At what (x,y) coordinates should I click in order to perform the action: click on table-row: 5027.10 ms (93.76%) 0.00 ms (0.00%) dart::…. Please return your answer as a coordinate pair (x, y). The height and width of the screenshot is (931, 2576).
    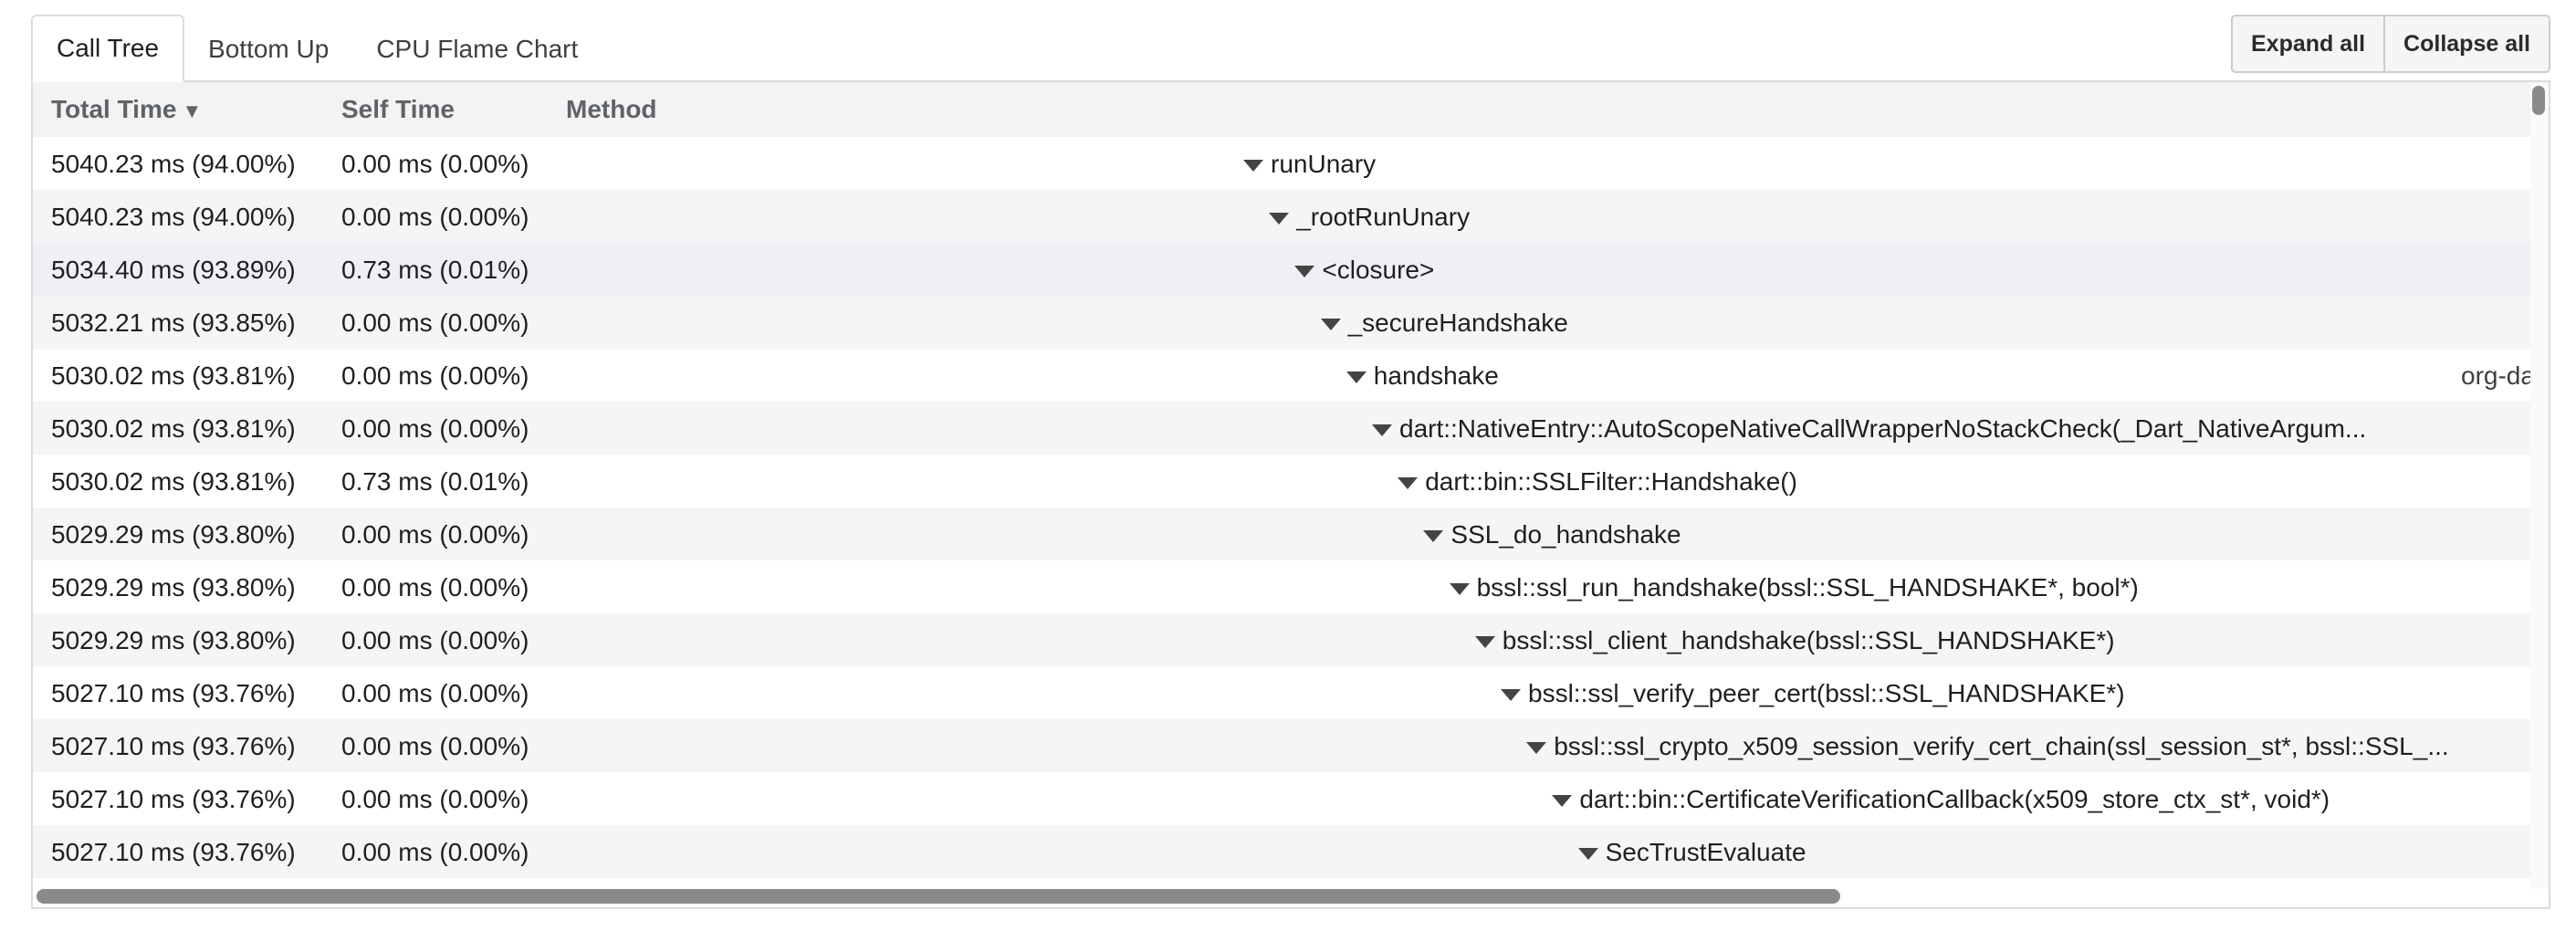
    Looking at the image, I should click on (1282, 798).